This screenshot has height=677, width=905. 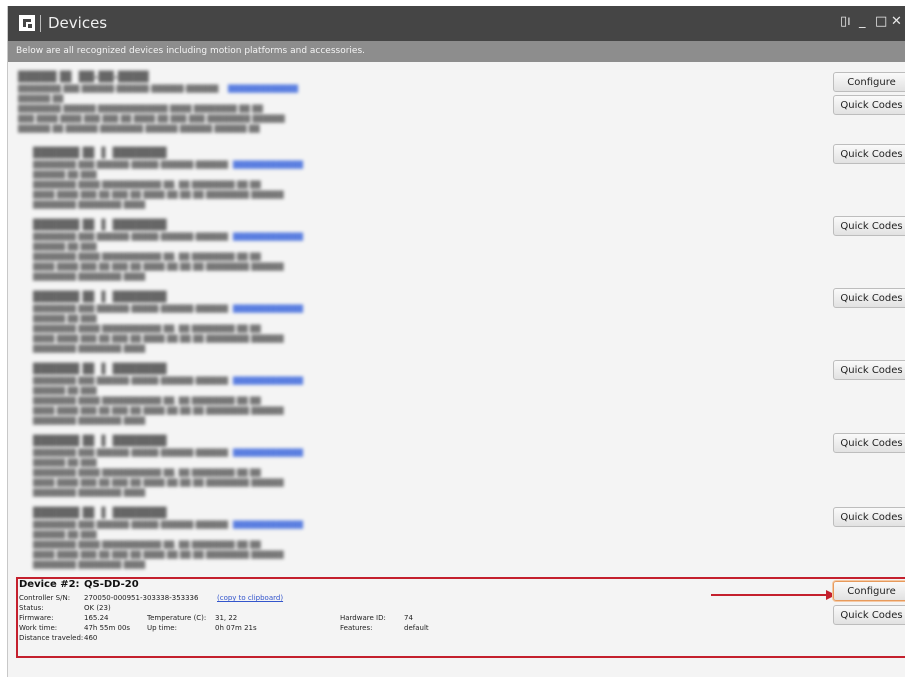 What do you see at coordinates (162, 628) in the screenshot?
I see `up-time-label: Up time:` at bounding box center [162, 628].